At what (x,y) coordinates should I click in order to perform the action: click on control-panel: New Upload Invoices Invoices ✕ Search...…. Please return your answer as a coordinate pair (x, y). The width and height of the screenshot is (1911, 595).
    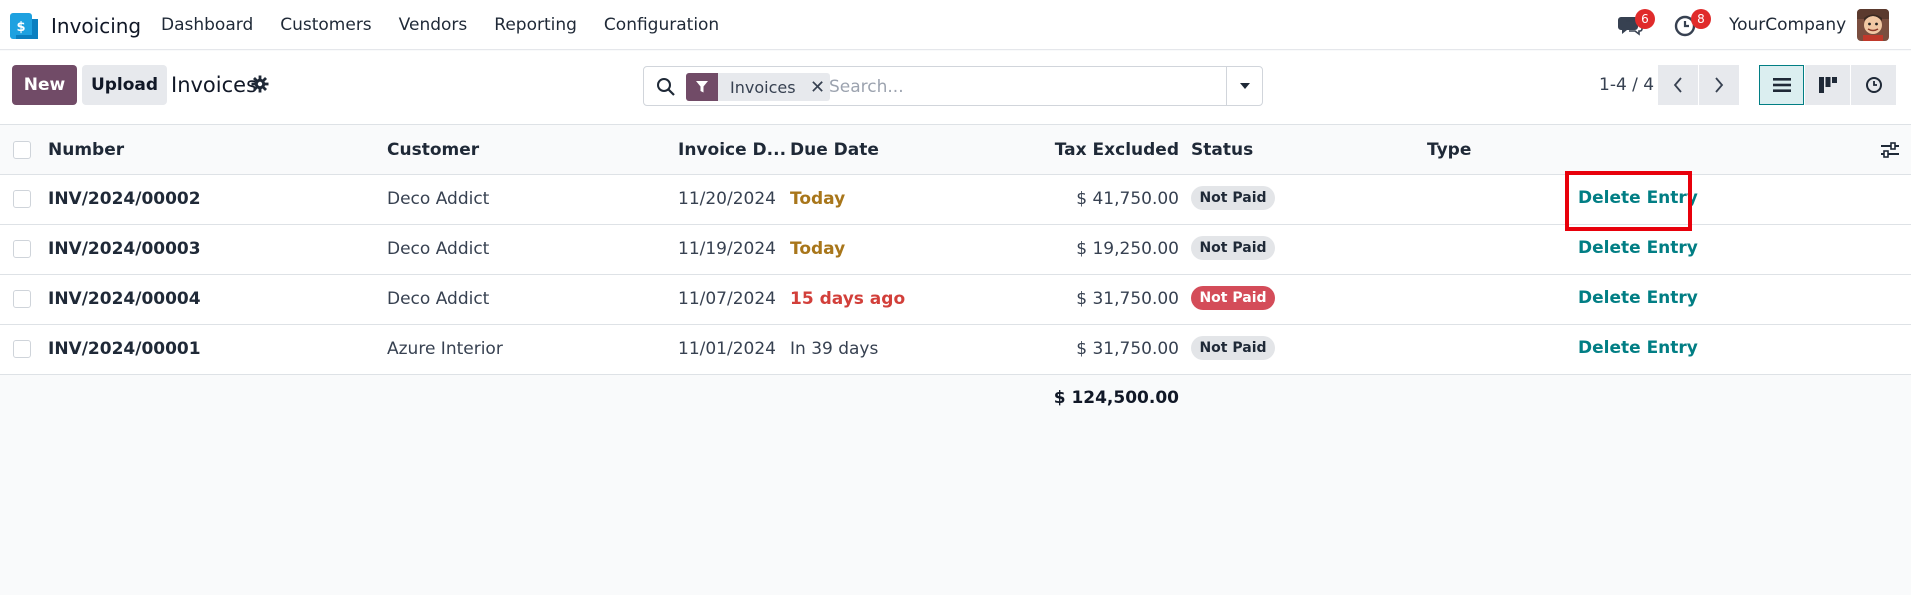
    Looking at the image, I should click on (955, 88).